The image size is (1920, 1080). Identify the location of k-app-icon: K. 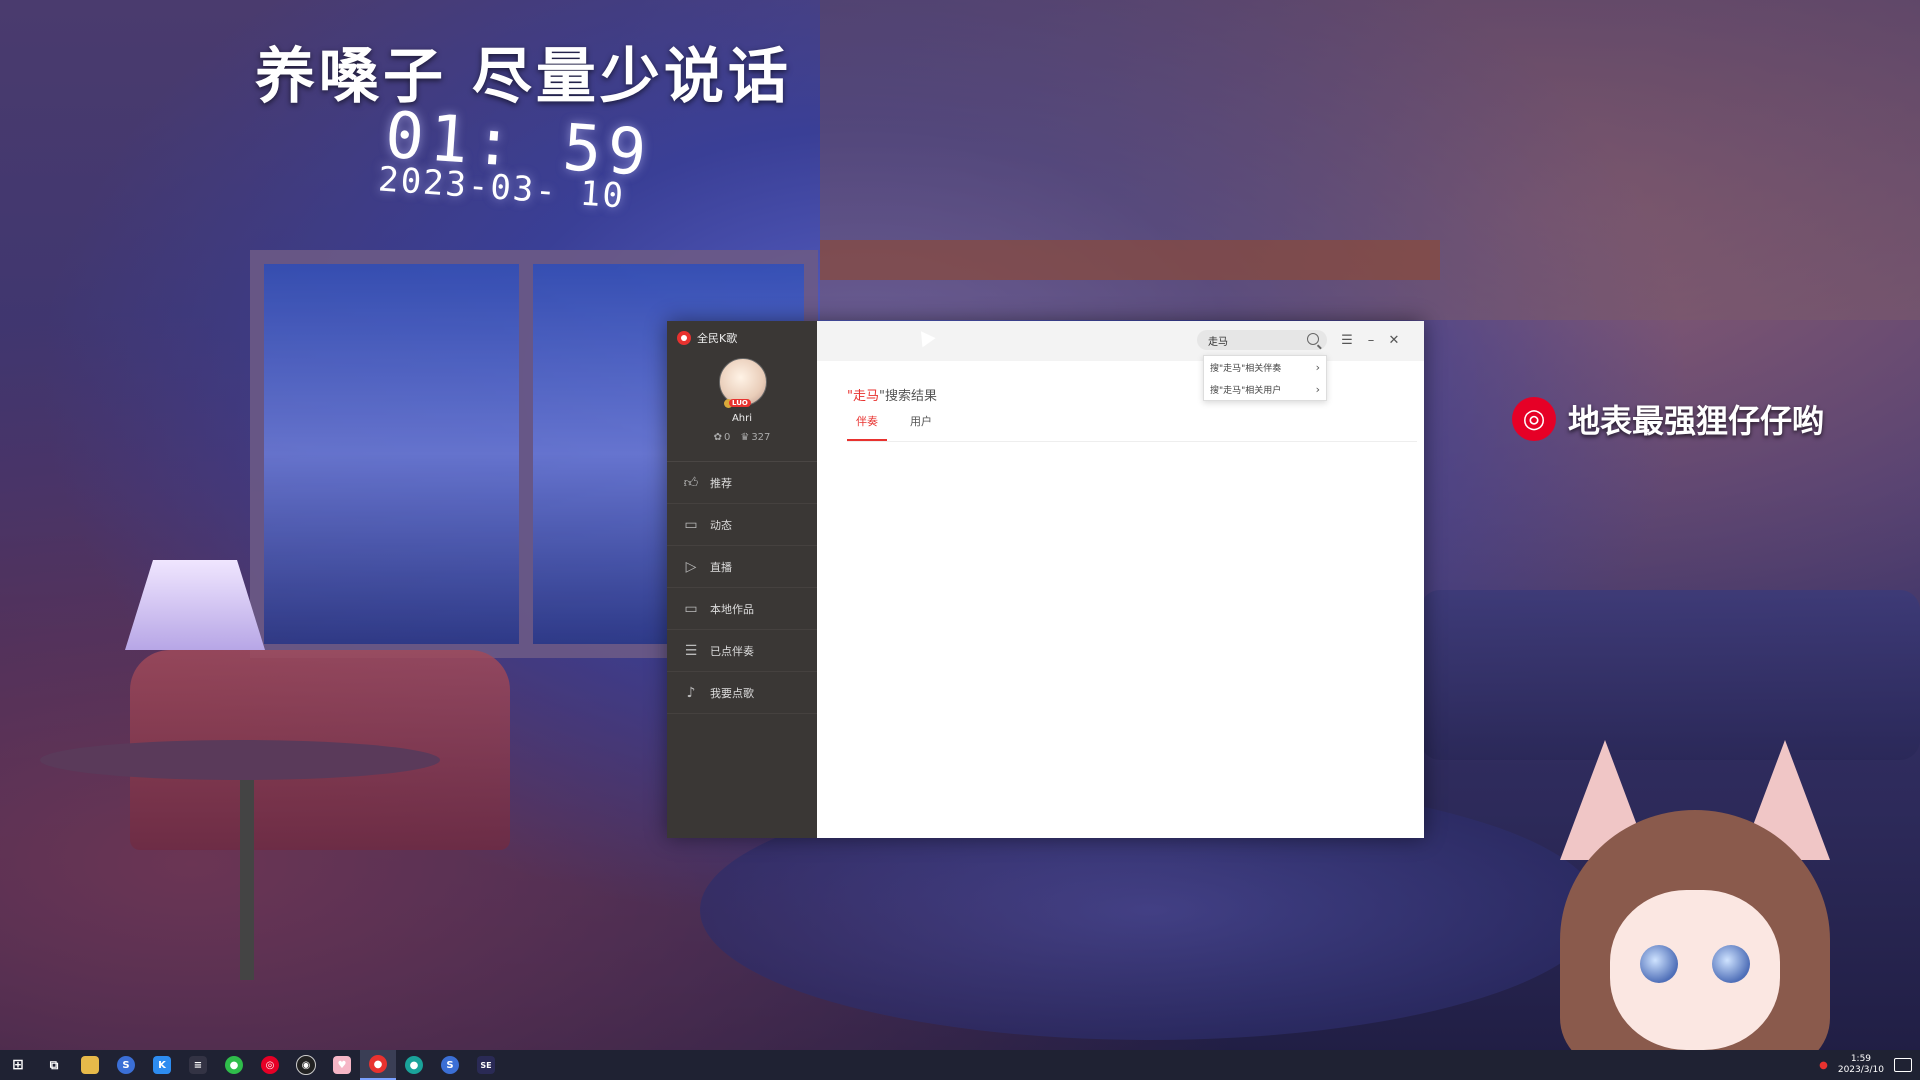
(162, 1065).